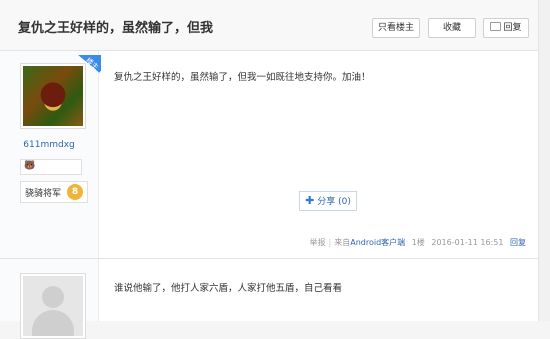  I want to click on rank-level-icon: 8, so click(75, 192).